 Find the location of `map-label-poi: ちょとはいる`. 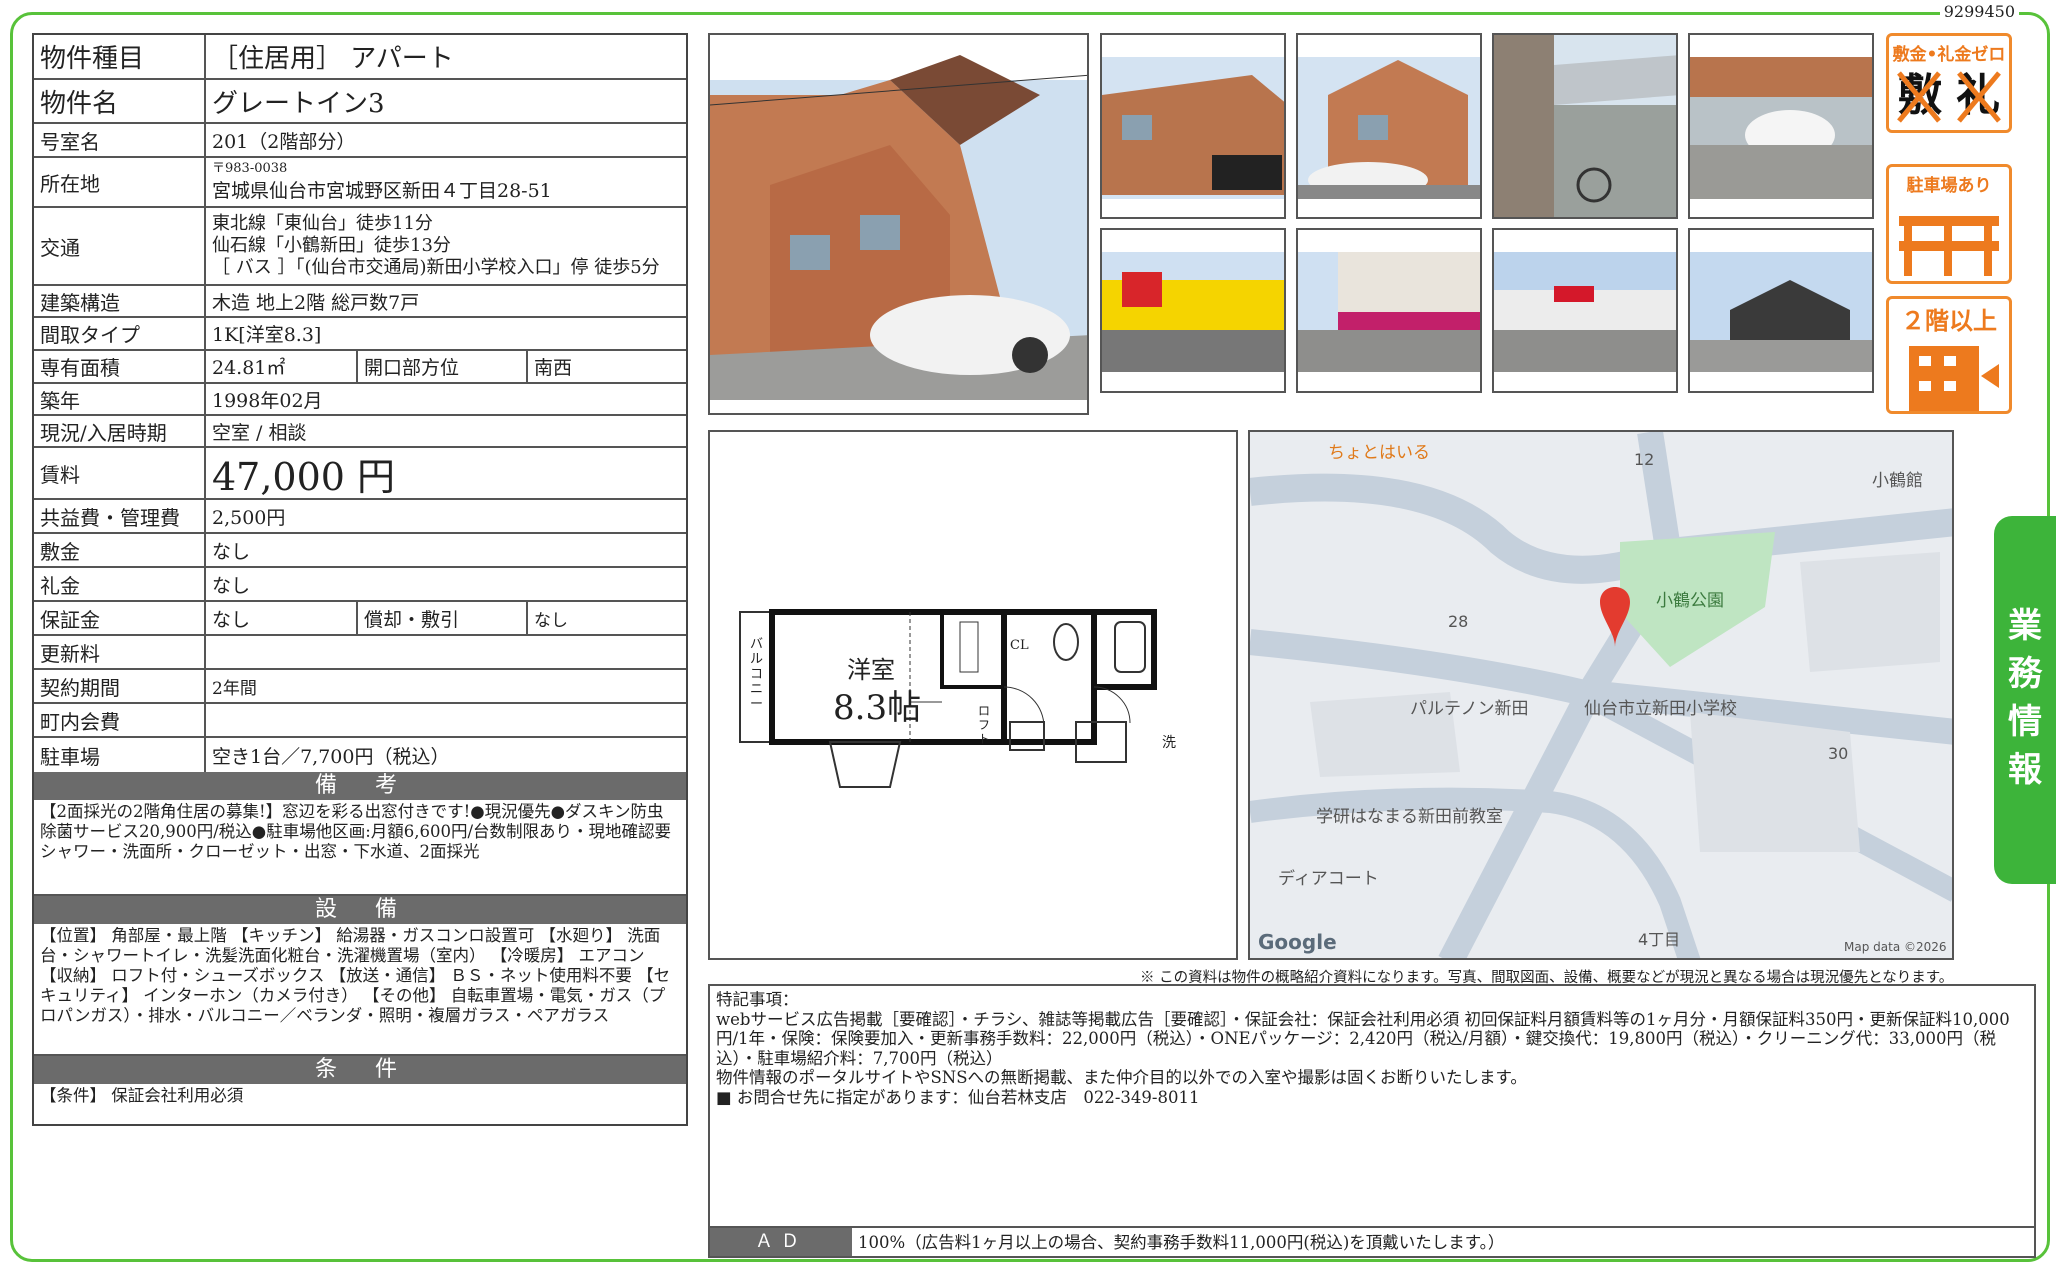

map-label-poi: ちょとはいる is located at coordinates (1379, 453).